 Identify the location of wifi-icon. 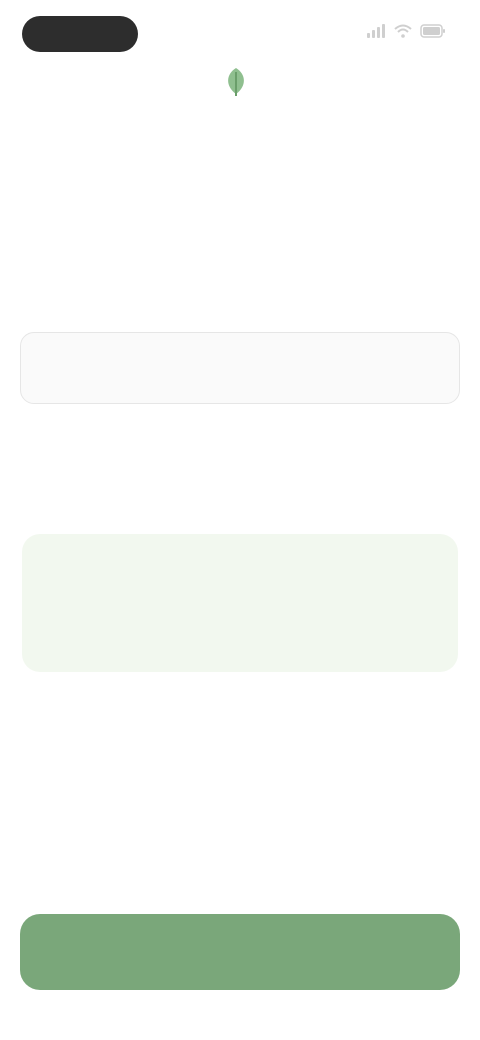
(403, 31).